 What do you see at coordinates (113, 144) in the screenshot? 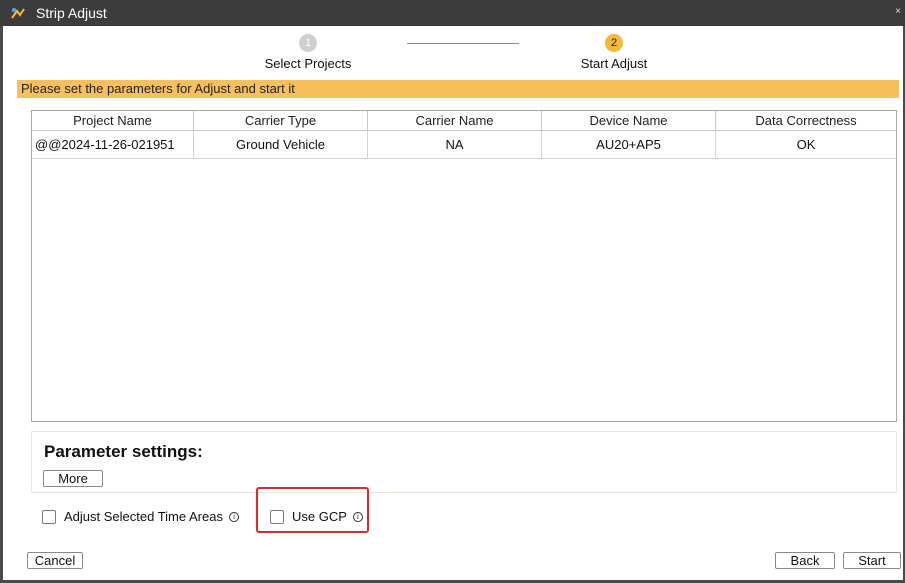
I see `cell-project-name: @@2024-11-26-021951` at bounding box center [113, 144].